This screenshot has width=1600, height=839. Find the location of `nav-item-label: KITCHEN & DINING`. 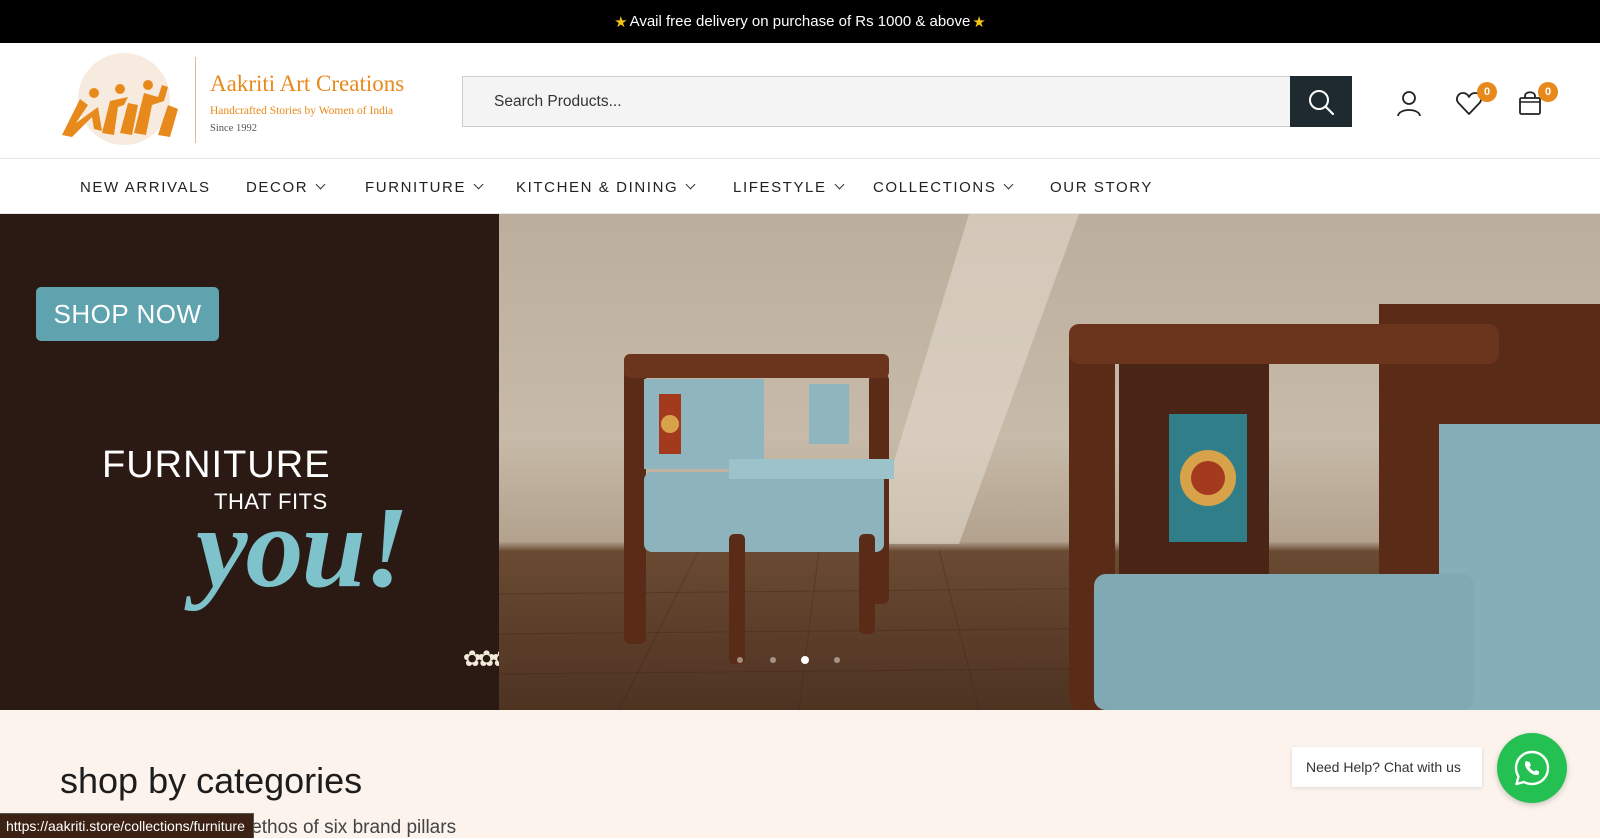

nav-item-label: KITCHEN & DINING is located at coordinates (597, 187).